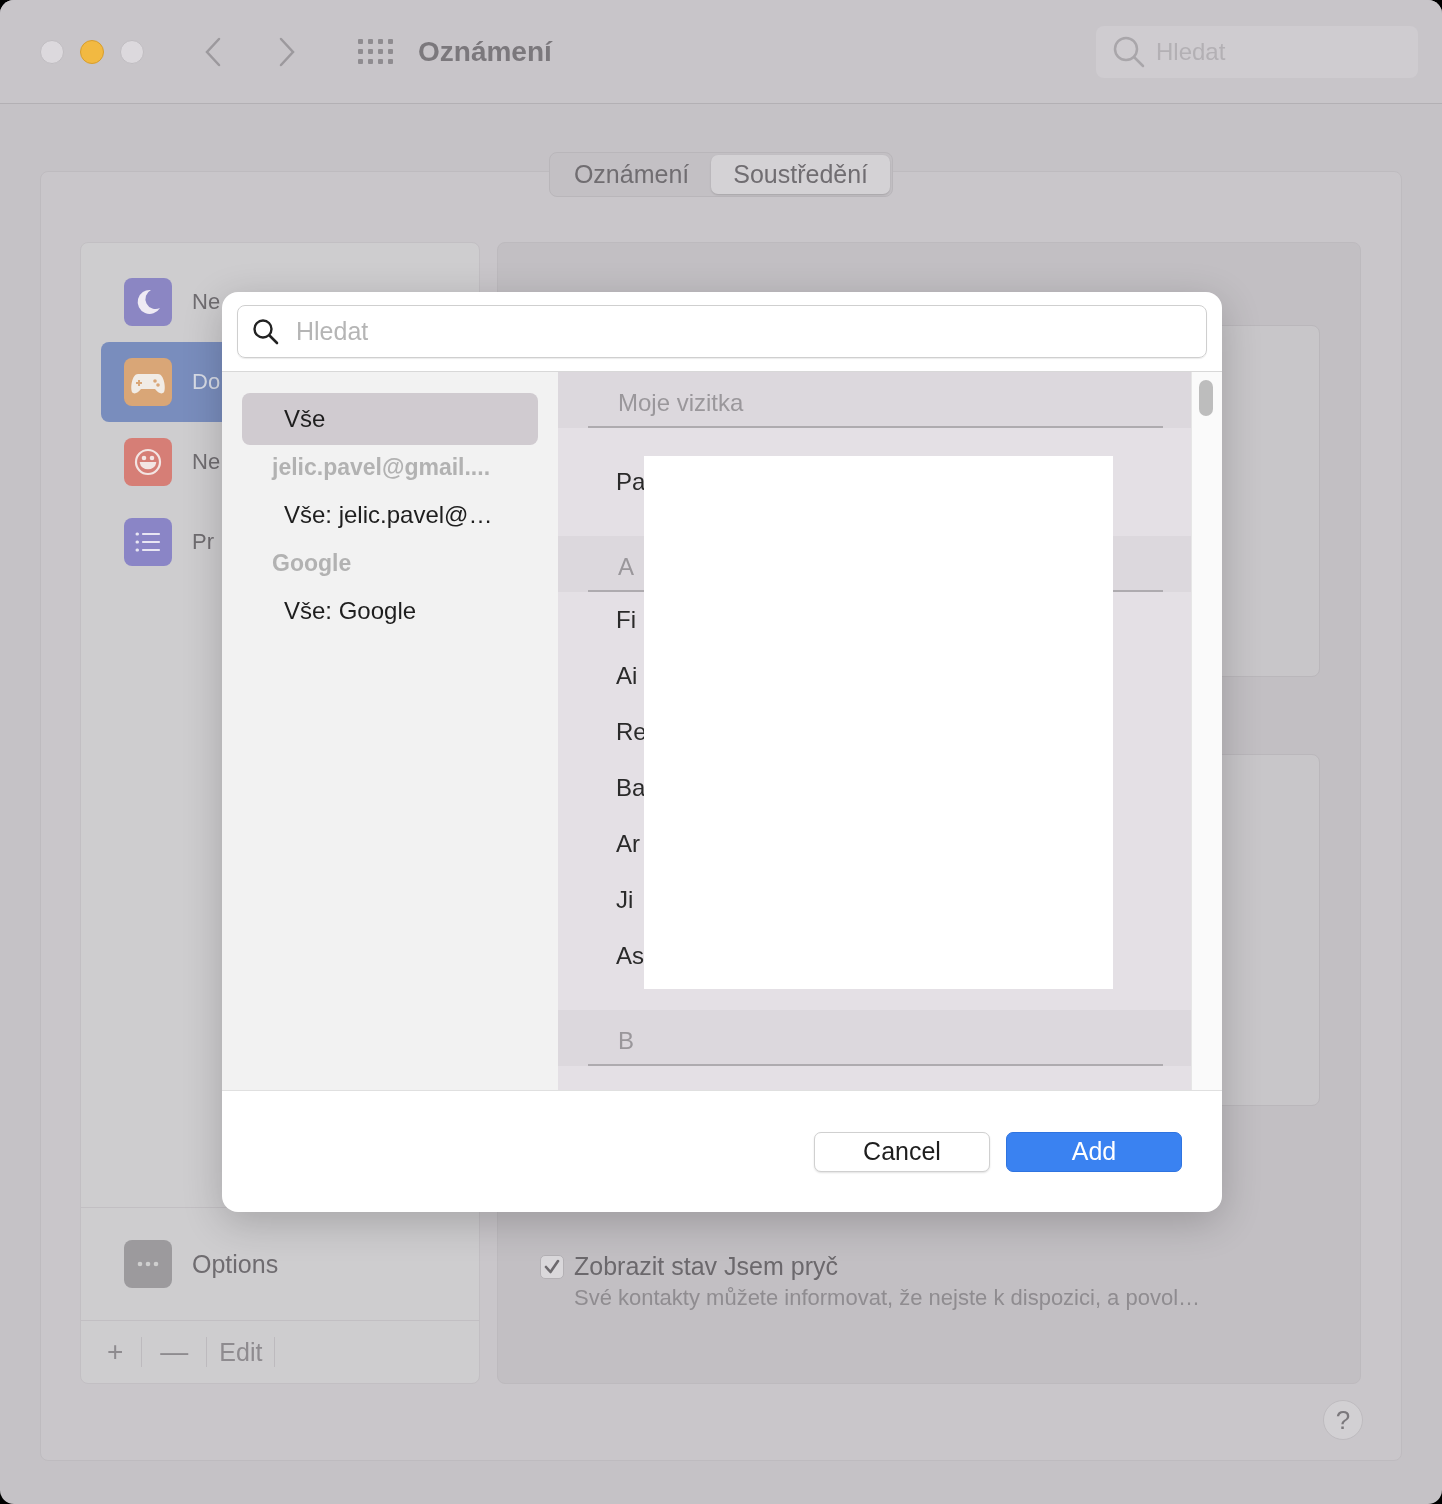 This screenshot has width=1442, height=1504. I want to click on group-header: Google, so click(312, 563).